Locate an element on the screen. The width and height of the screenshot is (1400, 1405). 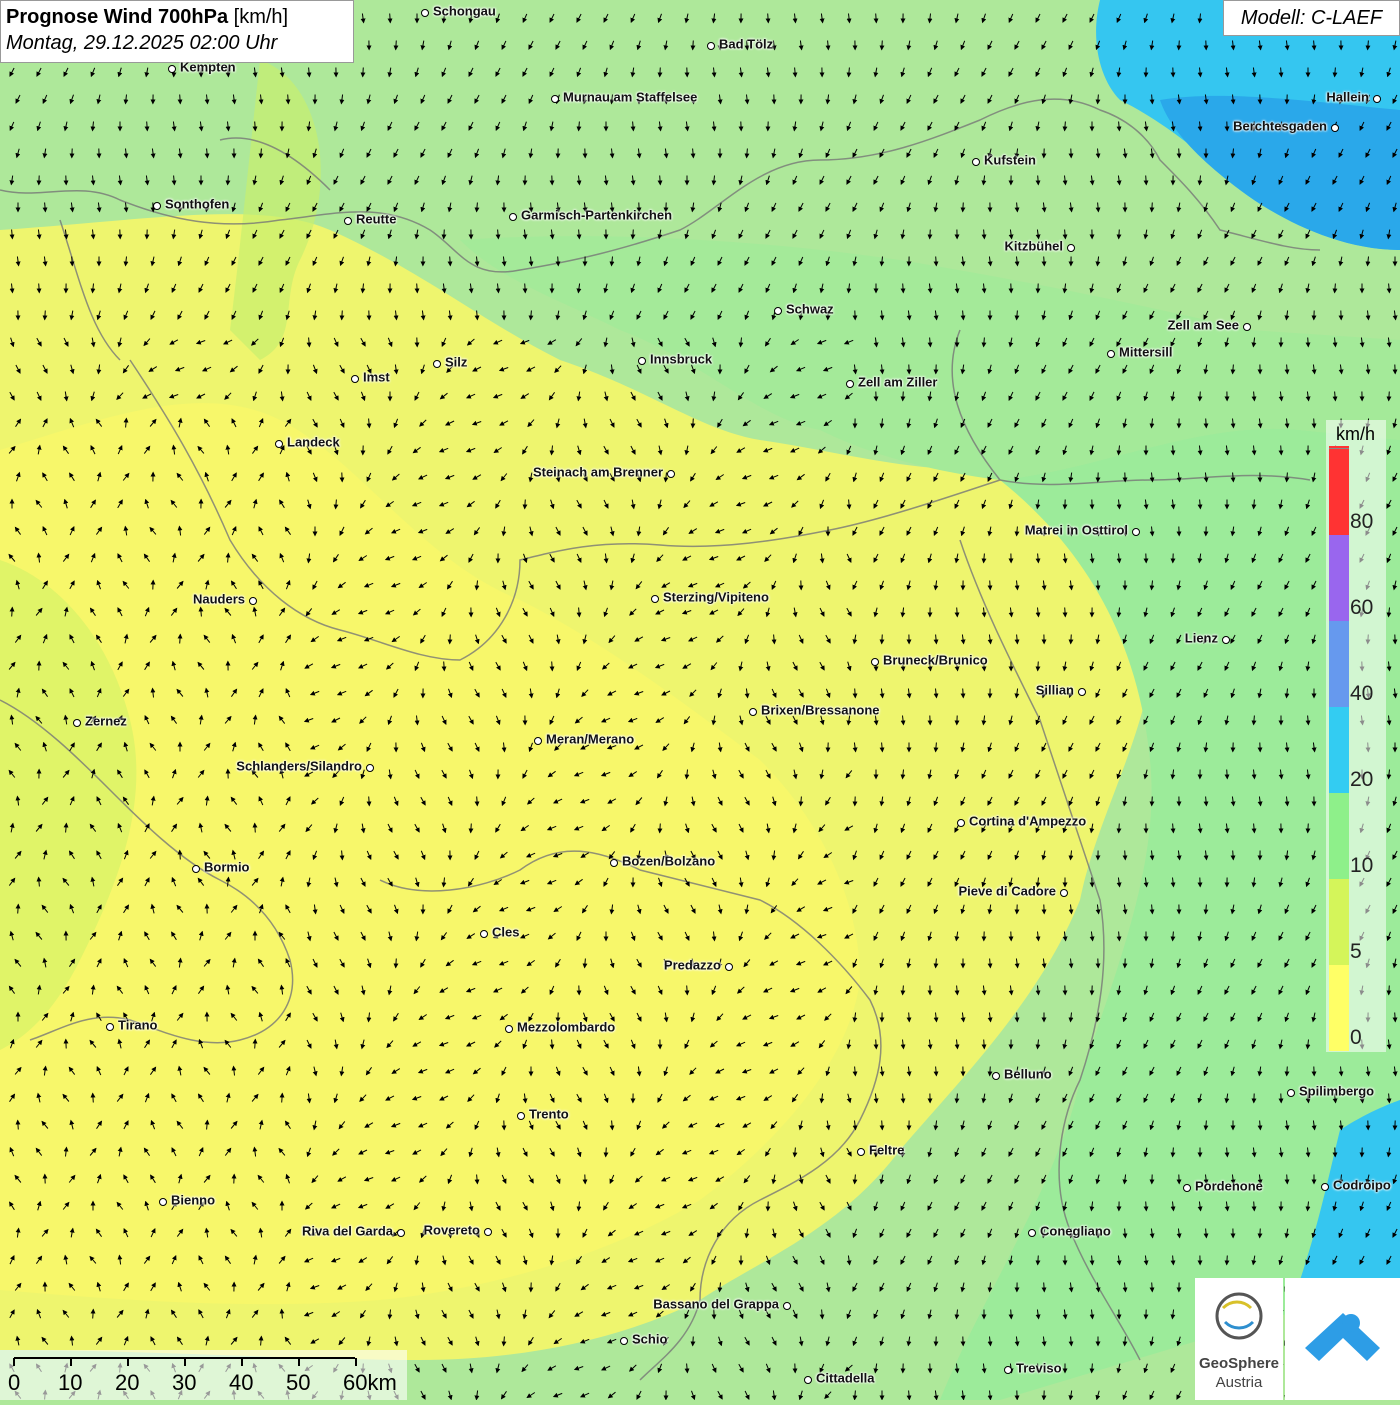
map-title: Prognose Wind 700hPa [km/h] is located at coordinates (177, 17).